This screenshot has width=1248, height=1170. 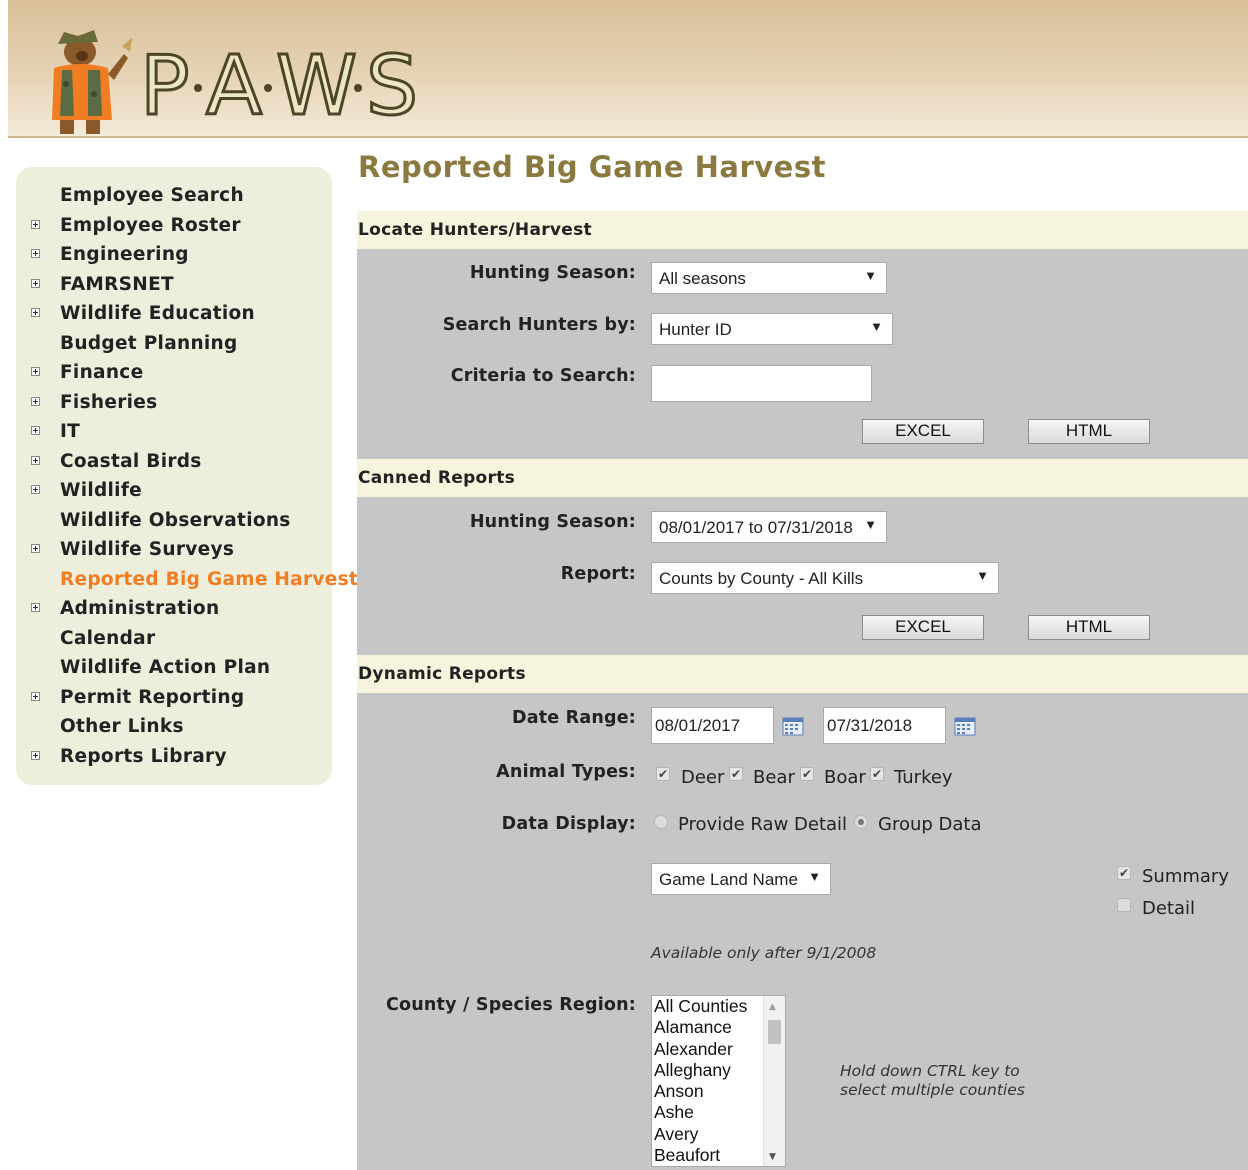 What do you see at coordinates (109, 402) in the screenshot?
I see `sidebar-item-label: Fisheries` at bounding box center [109, 402].